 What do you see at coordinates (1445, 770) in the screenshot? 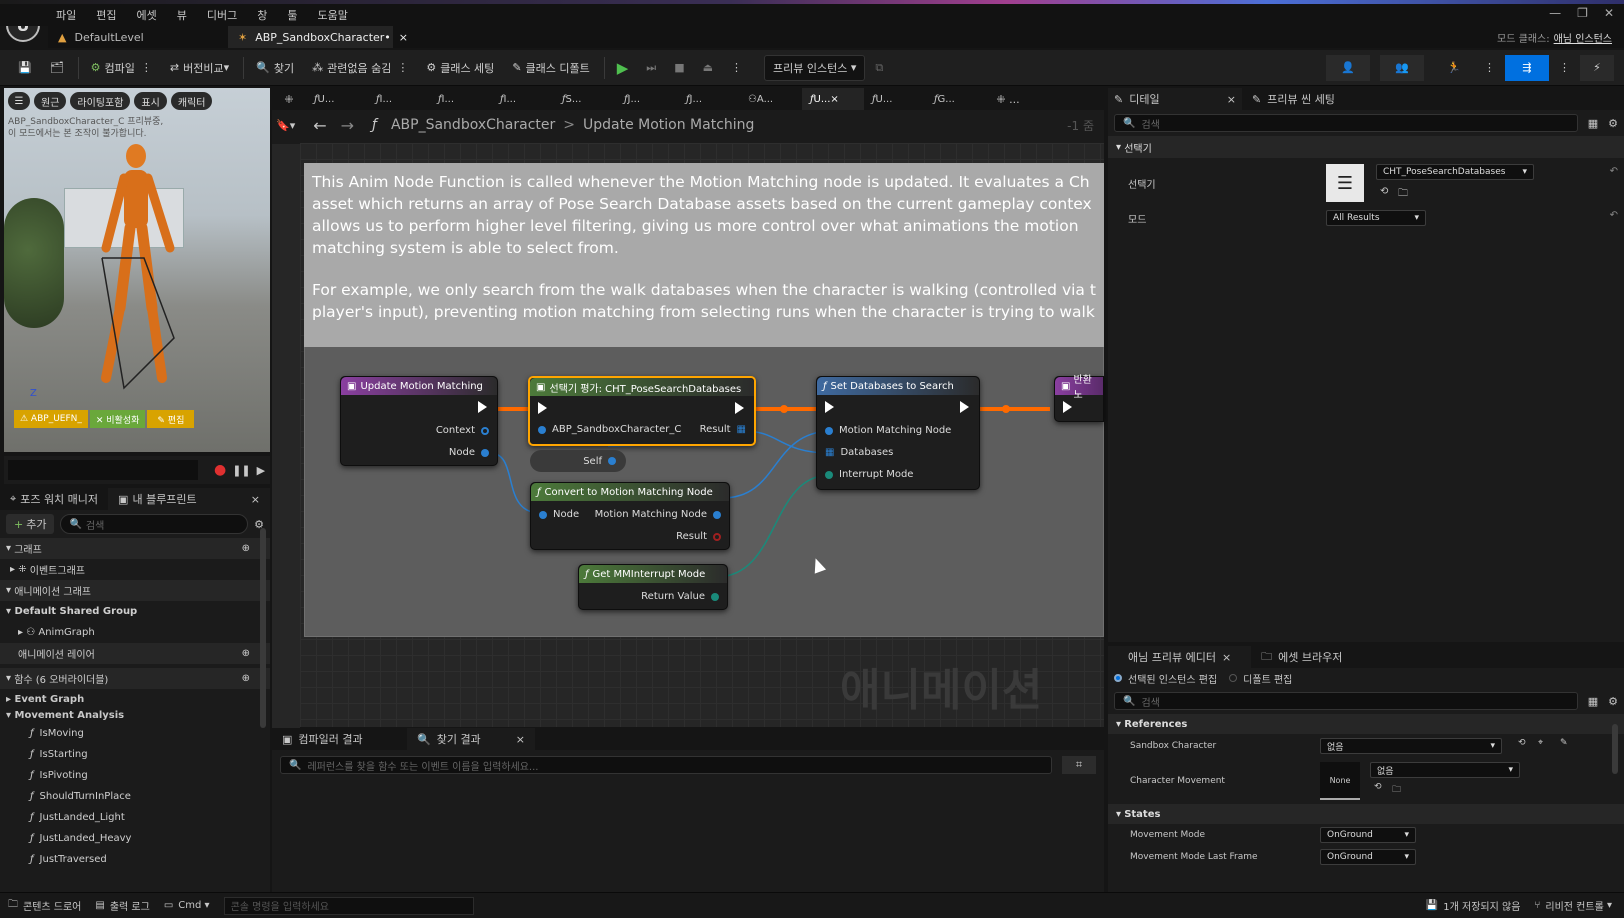
I see `character-movement-dropdown: 없음 ▾` at bounding box center [1445, 770].